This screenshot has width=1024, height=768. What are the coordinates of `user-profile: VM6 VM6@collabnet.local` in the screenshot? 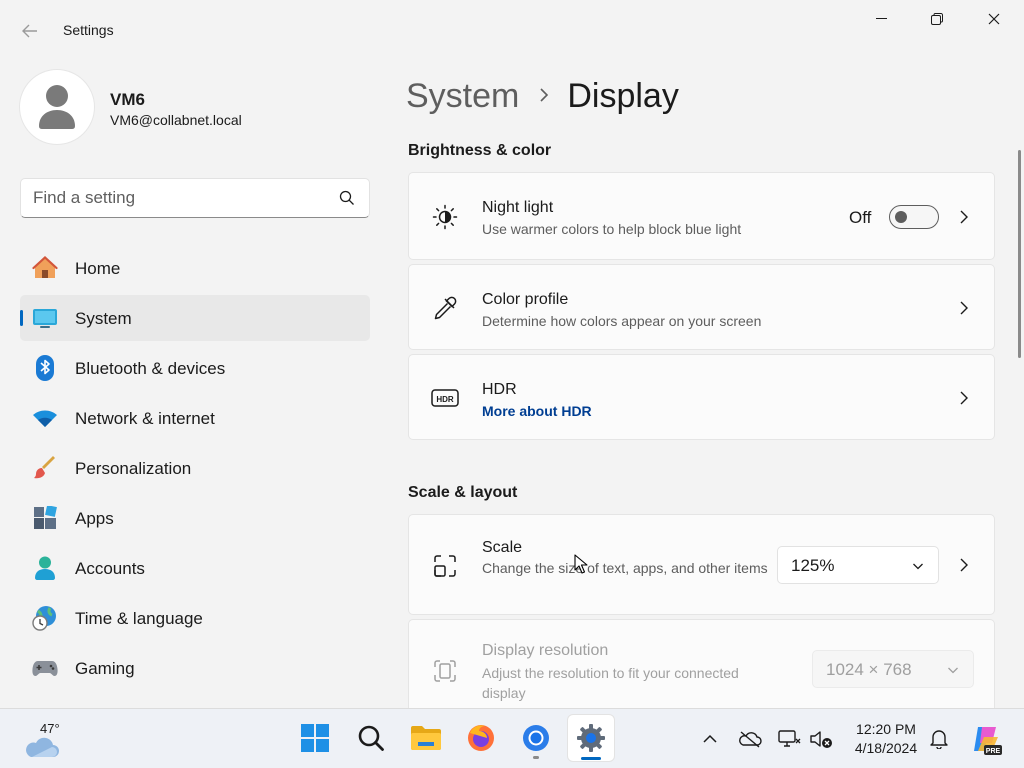 It's located at (195, 110).